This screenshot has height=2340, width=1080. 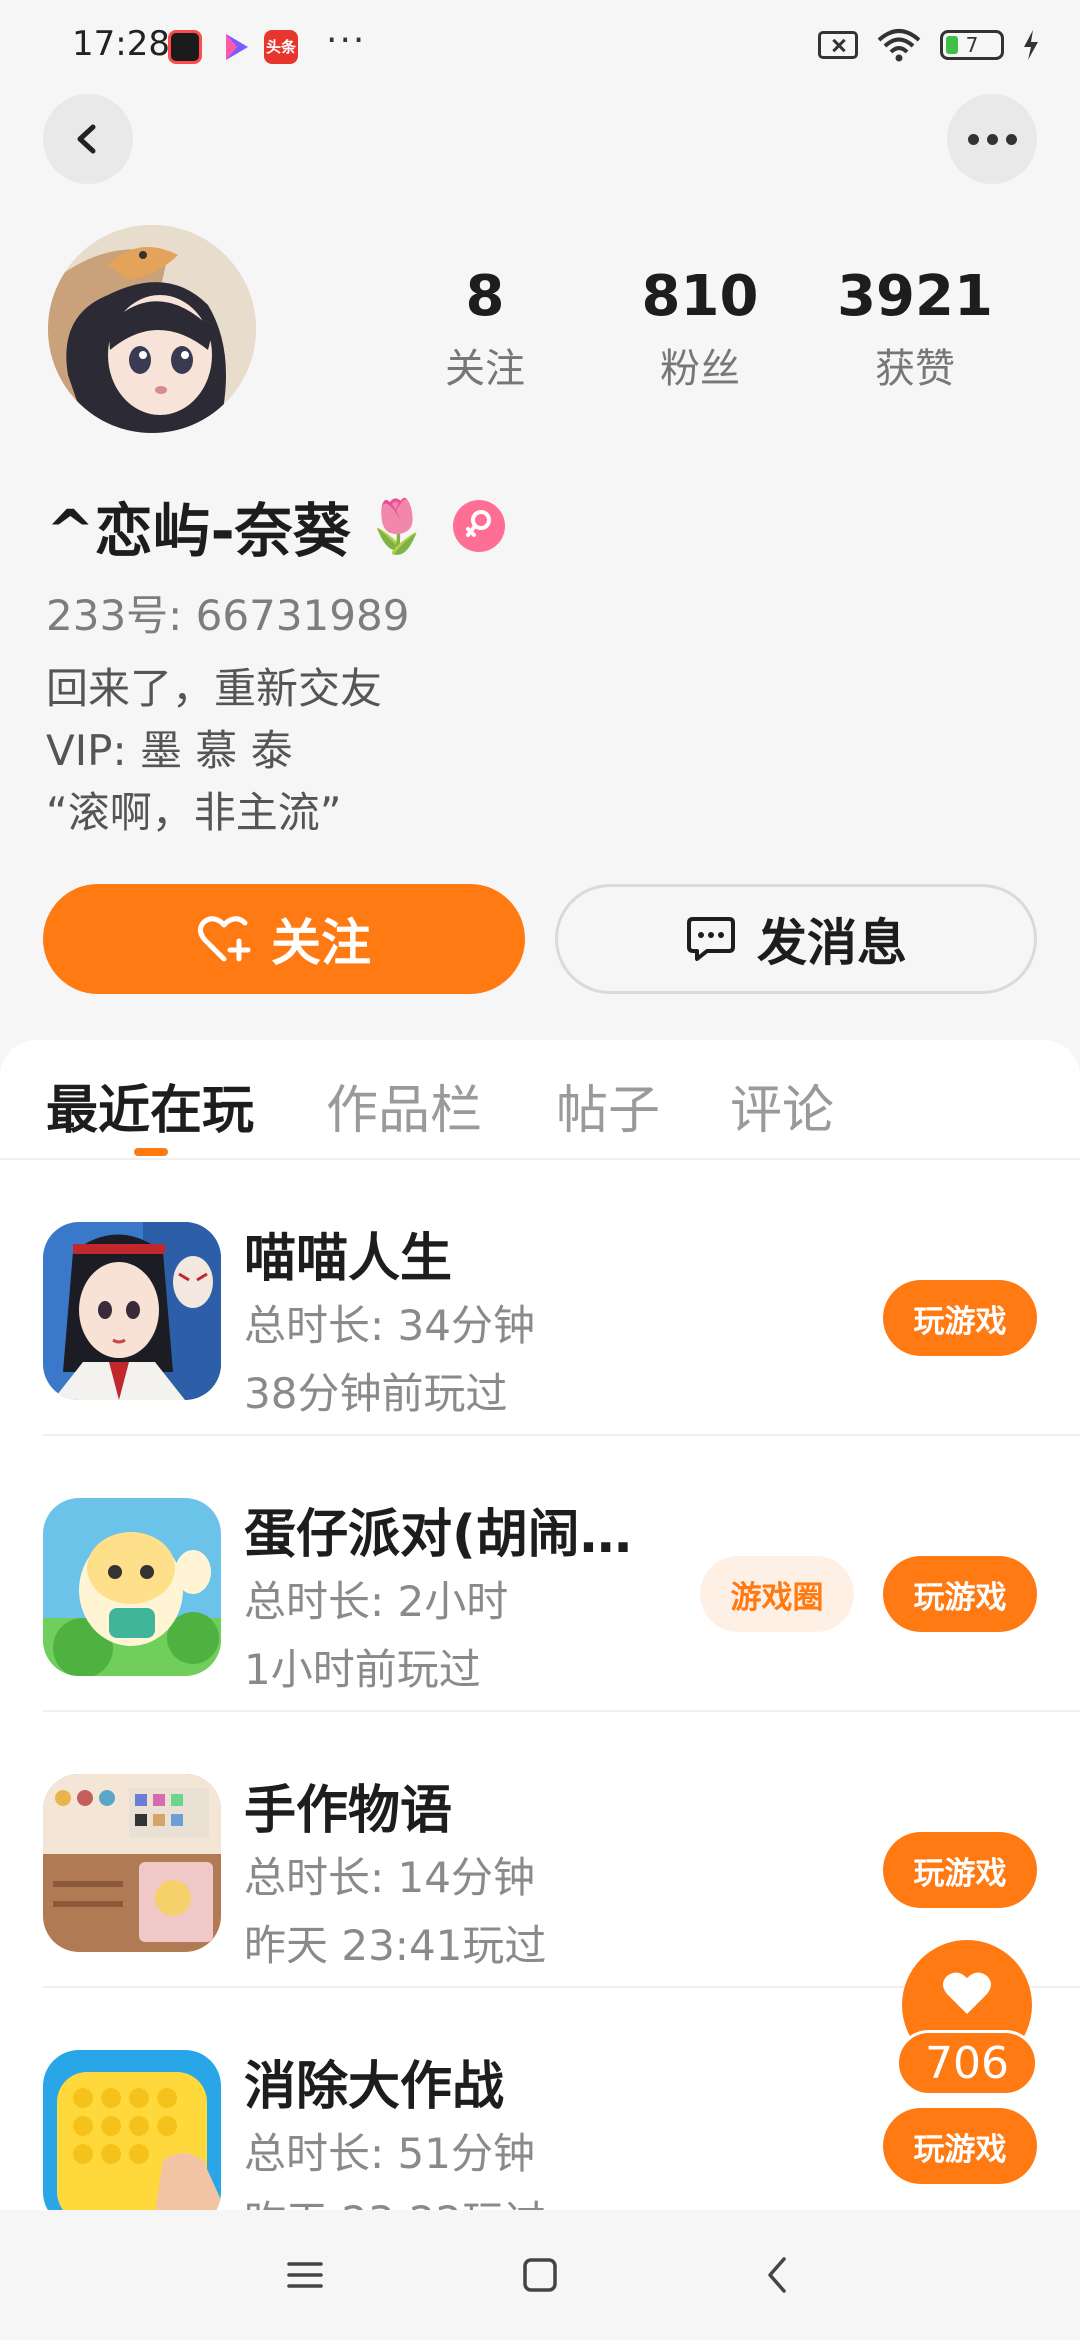 What do you see at coordinates (395, 2199) in the screenshot?
I see `game-last-played: 昨天 23:22玩过` at bounding box center [395, 2199].